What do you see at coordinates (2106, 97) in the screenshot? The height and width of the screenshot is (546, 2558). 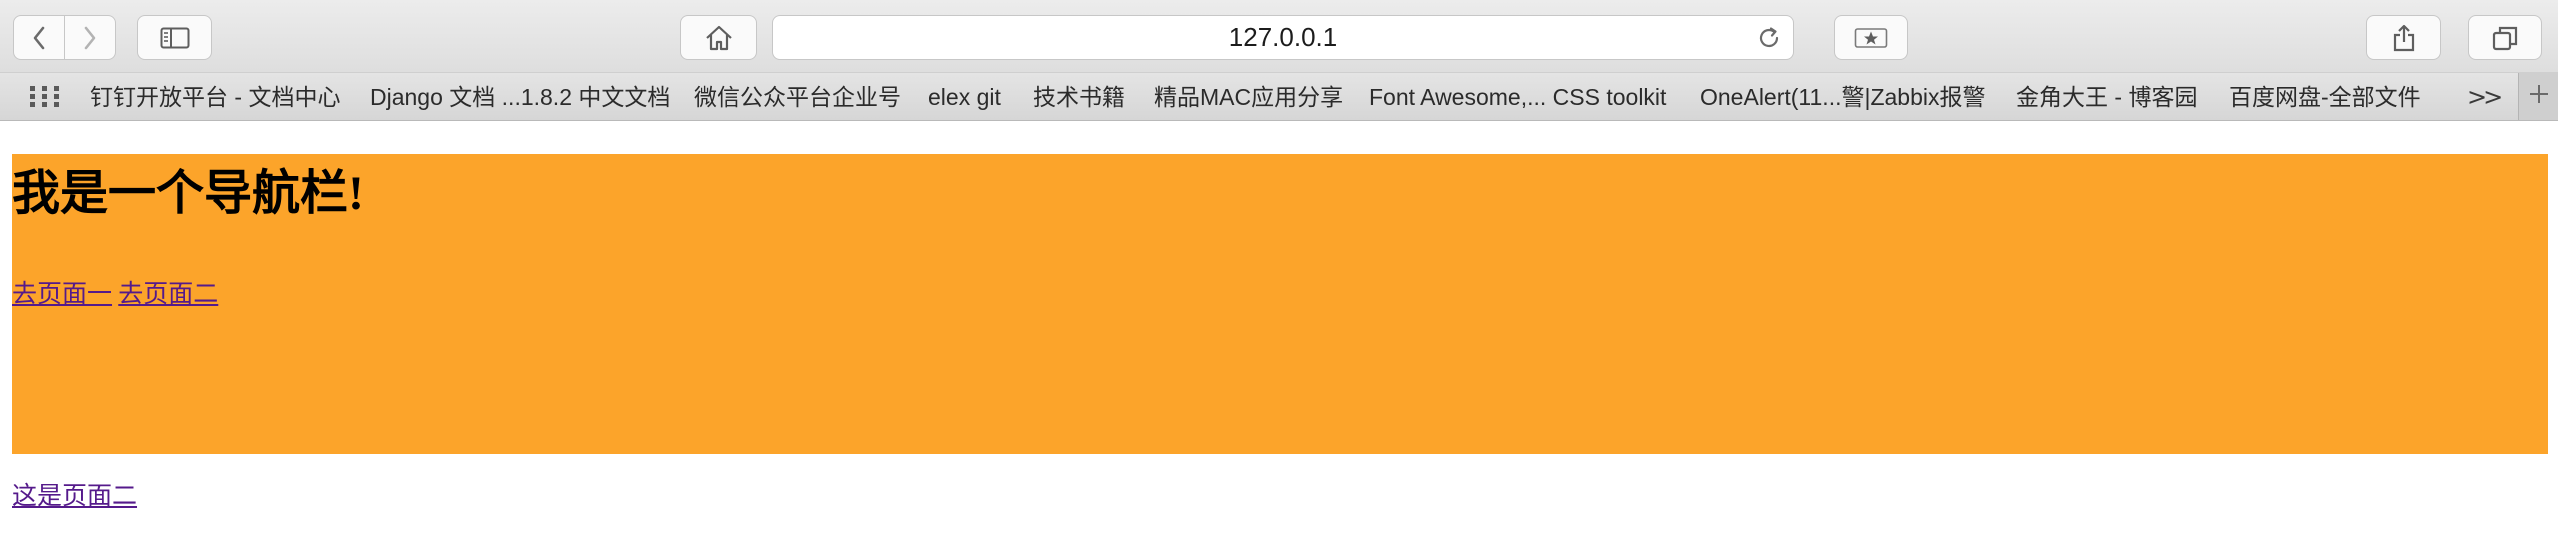 I see `bookmark-cnblogs: 金角大王 - 博客园` at bounding box center [2106, 97].